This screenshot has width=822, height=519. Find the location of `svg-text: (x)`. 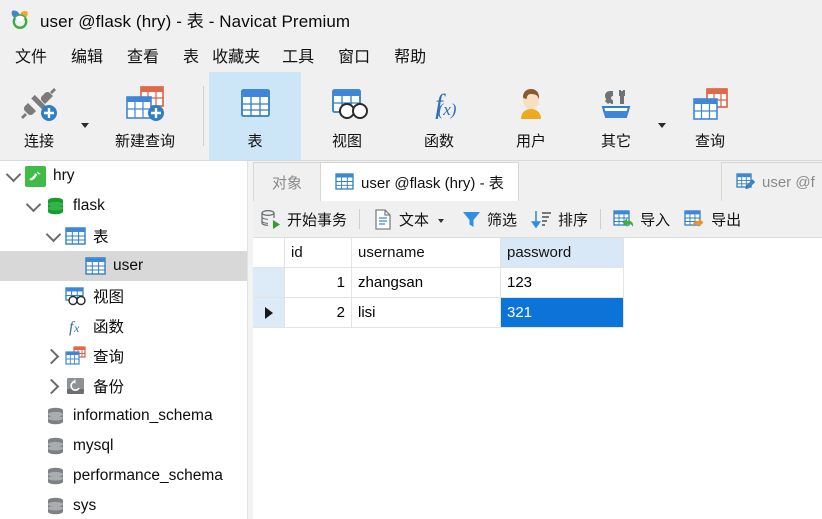

svg-text: (x) is located at coordinates (447, 109).